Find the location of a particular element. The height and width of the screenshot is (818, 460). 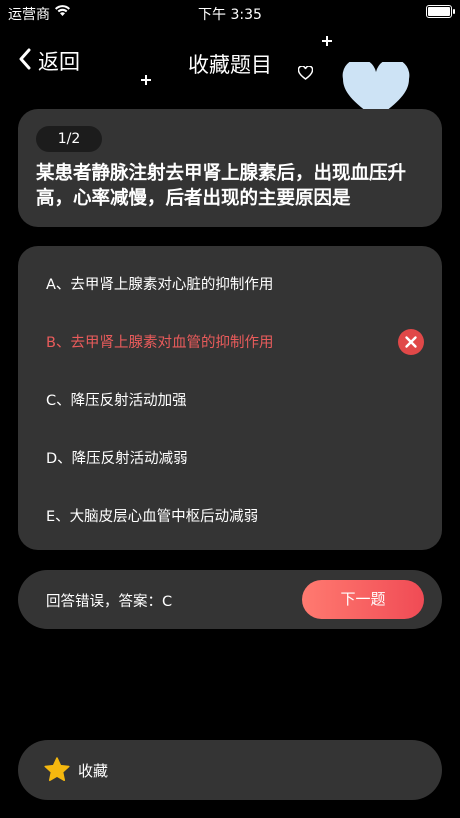

option-e: E、大脑皮层心血管中枢后动减弱 is located at coordinates (230, 515).